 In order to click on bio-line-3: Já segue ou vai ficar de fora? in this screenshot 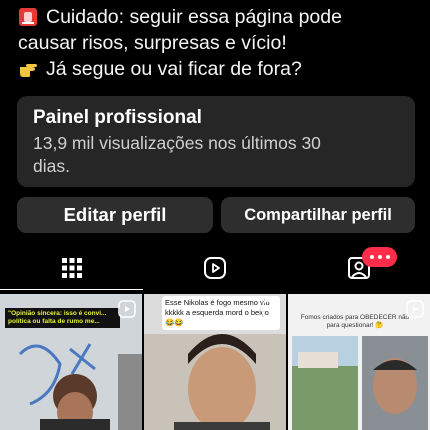, I will do `click(220, 69)`.